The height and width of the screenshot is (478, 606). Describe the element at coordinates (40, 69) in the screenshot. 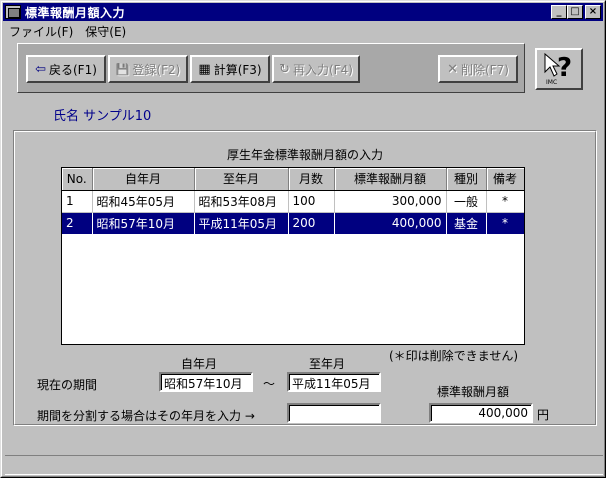

I see `arrow-left-icon: ⇦` at that location.